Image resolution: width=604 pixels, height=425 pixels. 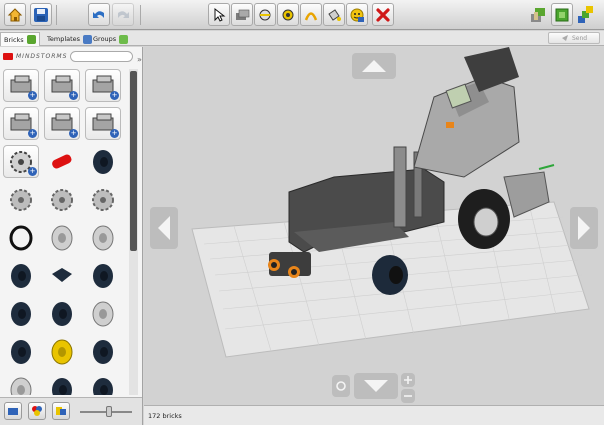 I want to click on group-view-button, so click(x=61, y=411).